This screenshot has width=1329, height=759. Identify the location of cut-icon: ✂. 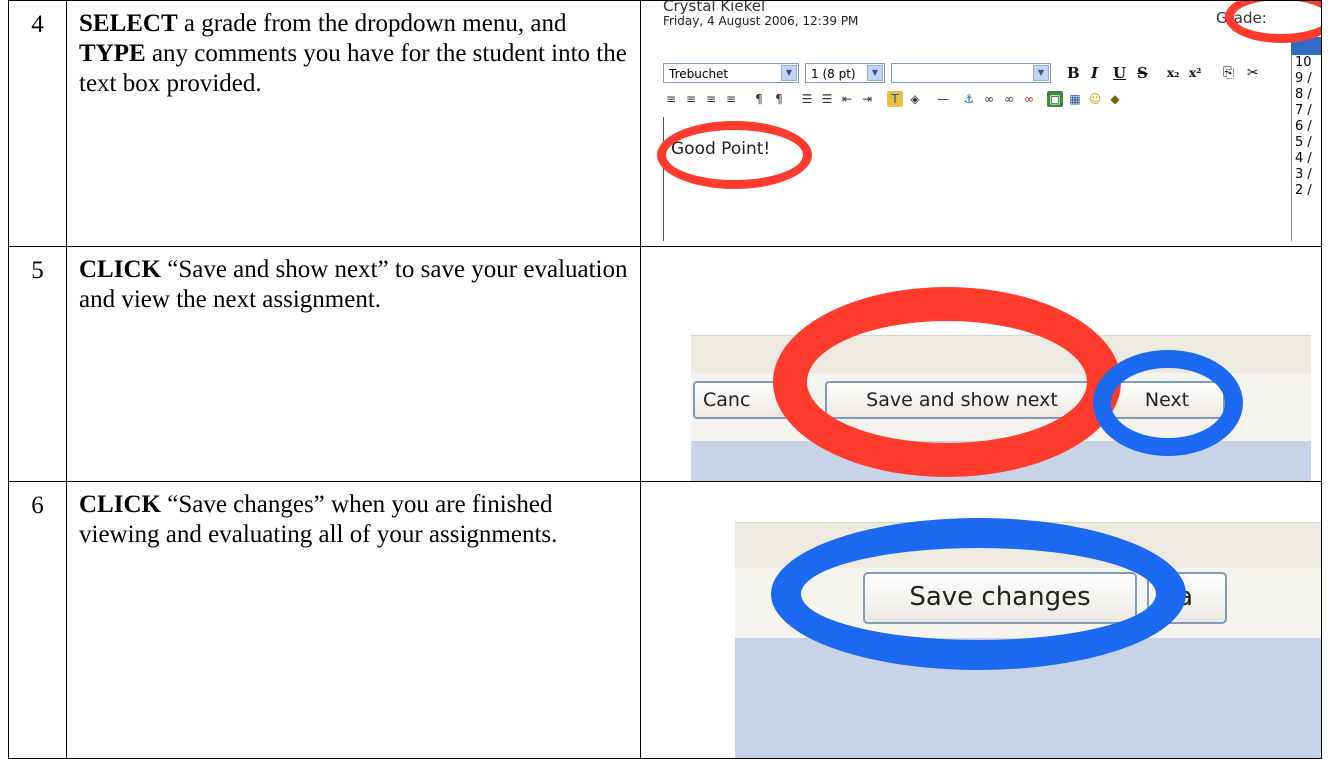
(1253, 73).